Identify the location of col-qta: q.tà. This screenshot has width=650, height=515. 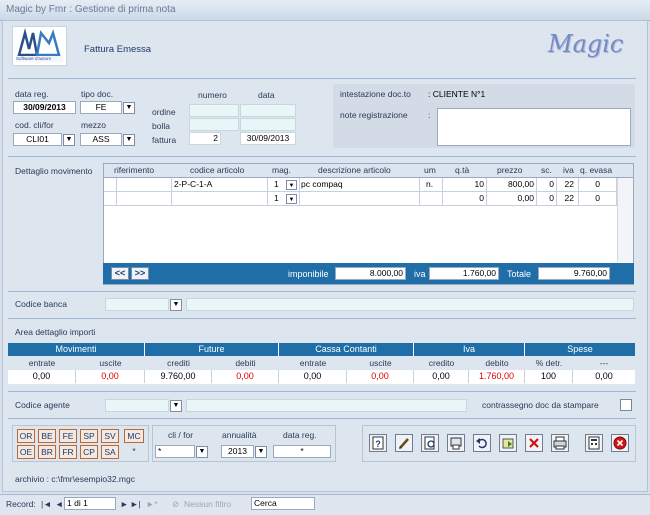
(462, 170).